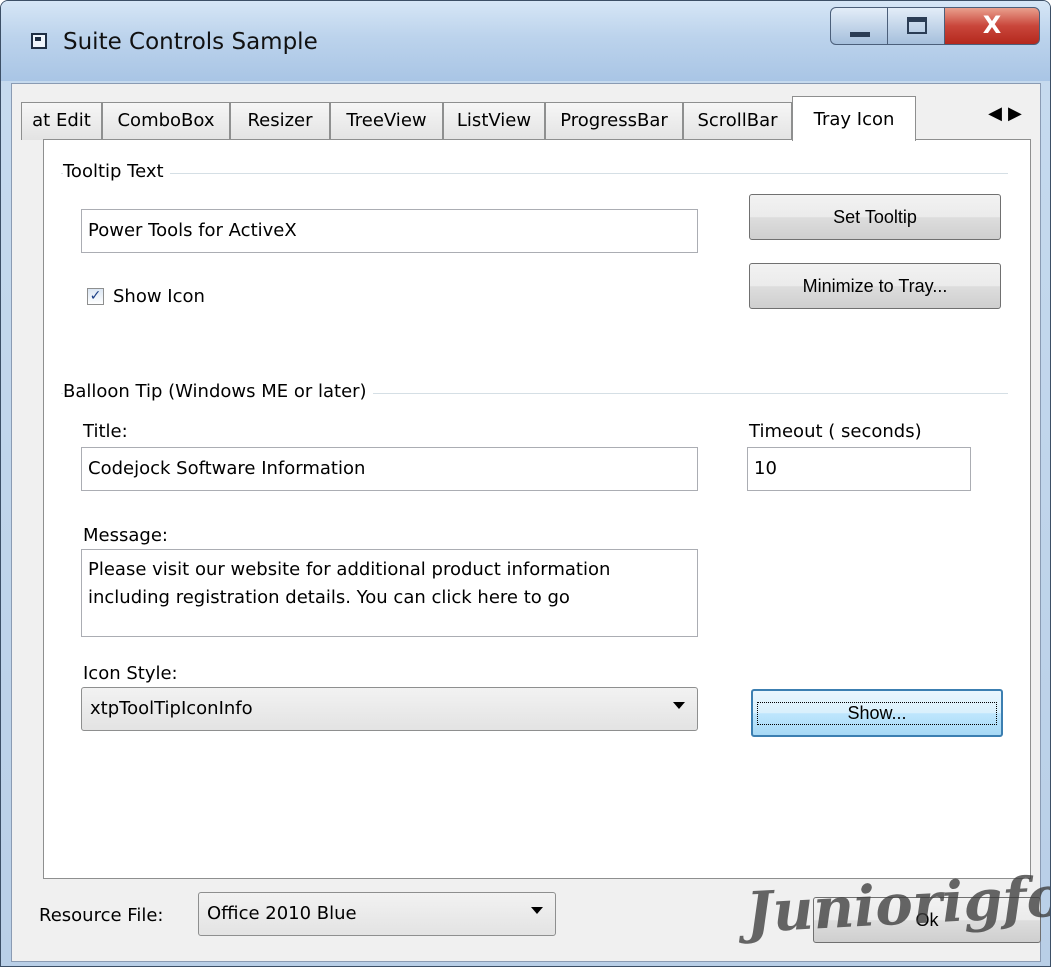 The height and width of the screenshot is (967, 1051). Describe the element at coordinates (218, 391) in the screenshot. I see `balloon-group-label: Balloon Tip (Windows ME or later)` at that location.